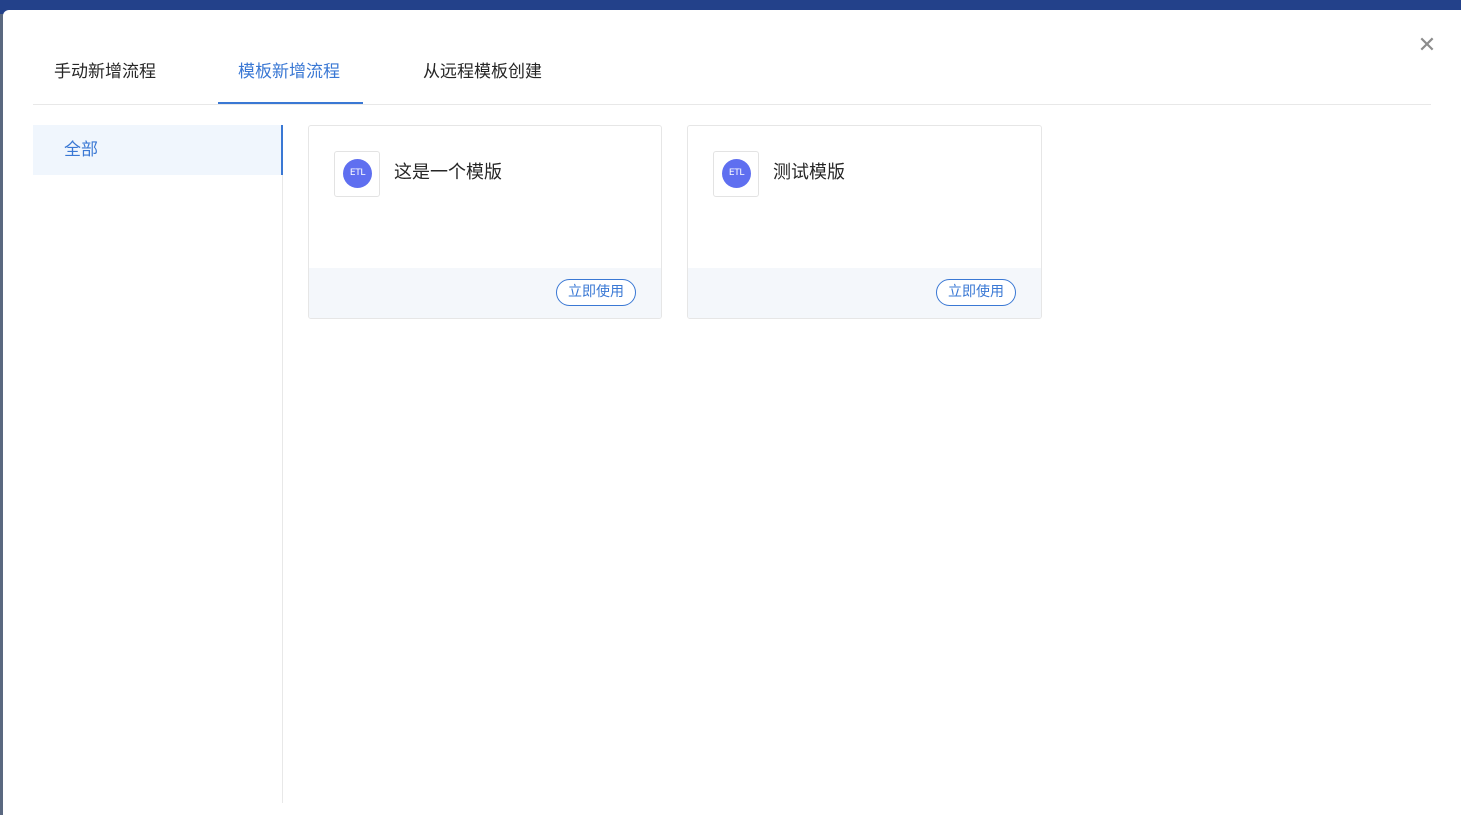  What do you see at coordinates (105, 82) in the screenshot?
I see `tab-manual-create: 手动新增流程` at bounding box center [105, 82].